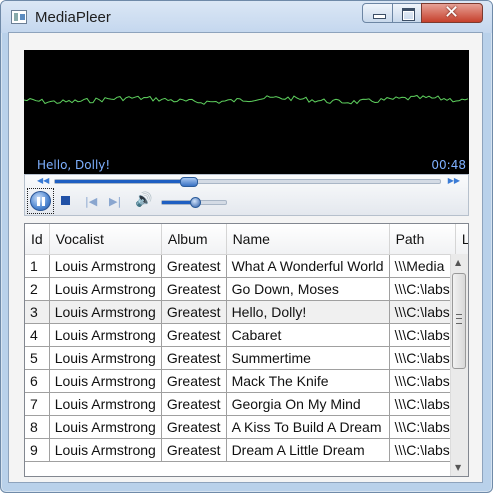 This screenshot has width=493, height=493. I want to click on grip-icon, so click(459, 319).